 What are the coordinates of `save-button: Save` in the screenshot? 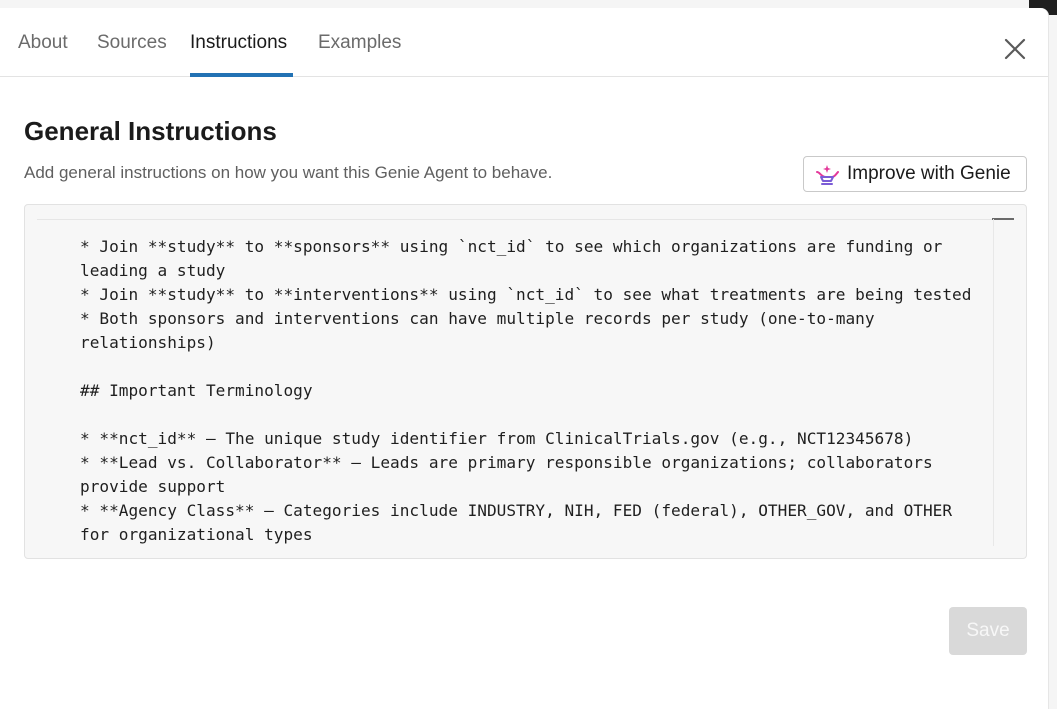 It's located at (988, 631).